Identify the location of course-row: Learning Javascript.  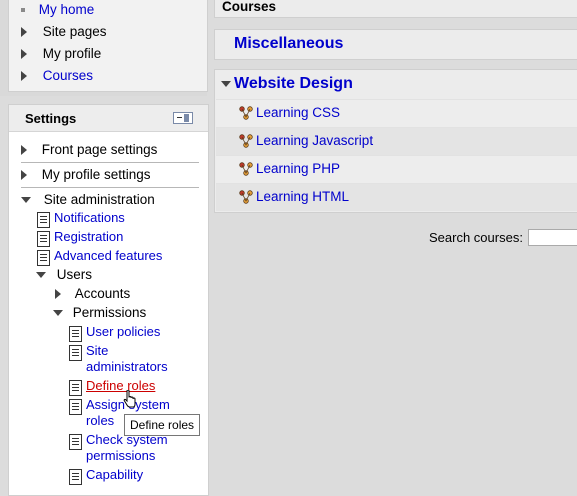
(396, 141).